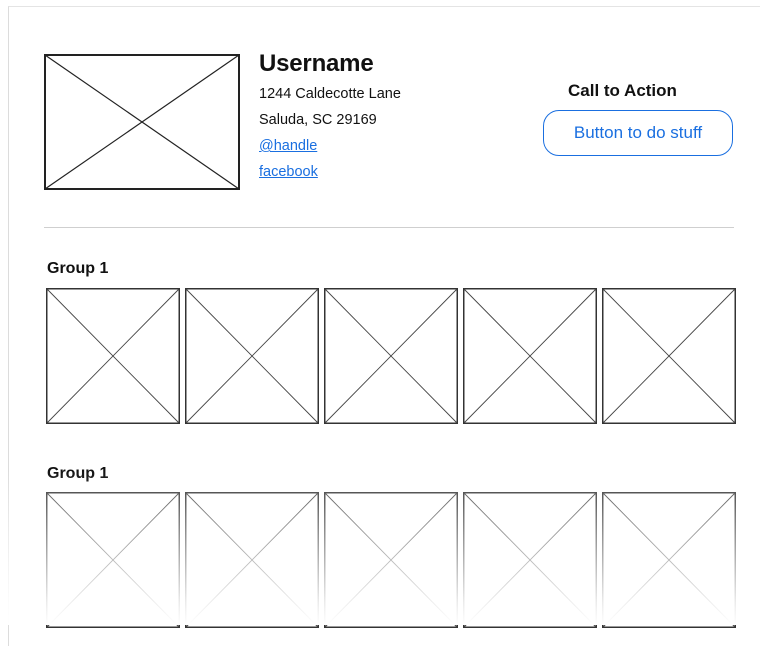 The width and height of the screenshot is (763, 646). Describe the element at coordinates (288, 172) in the screenshot. I see `facebook-link: facebook` at that location.